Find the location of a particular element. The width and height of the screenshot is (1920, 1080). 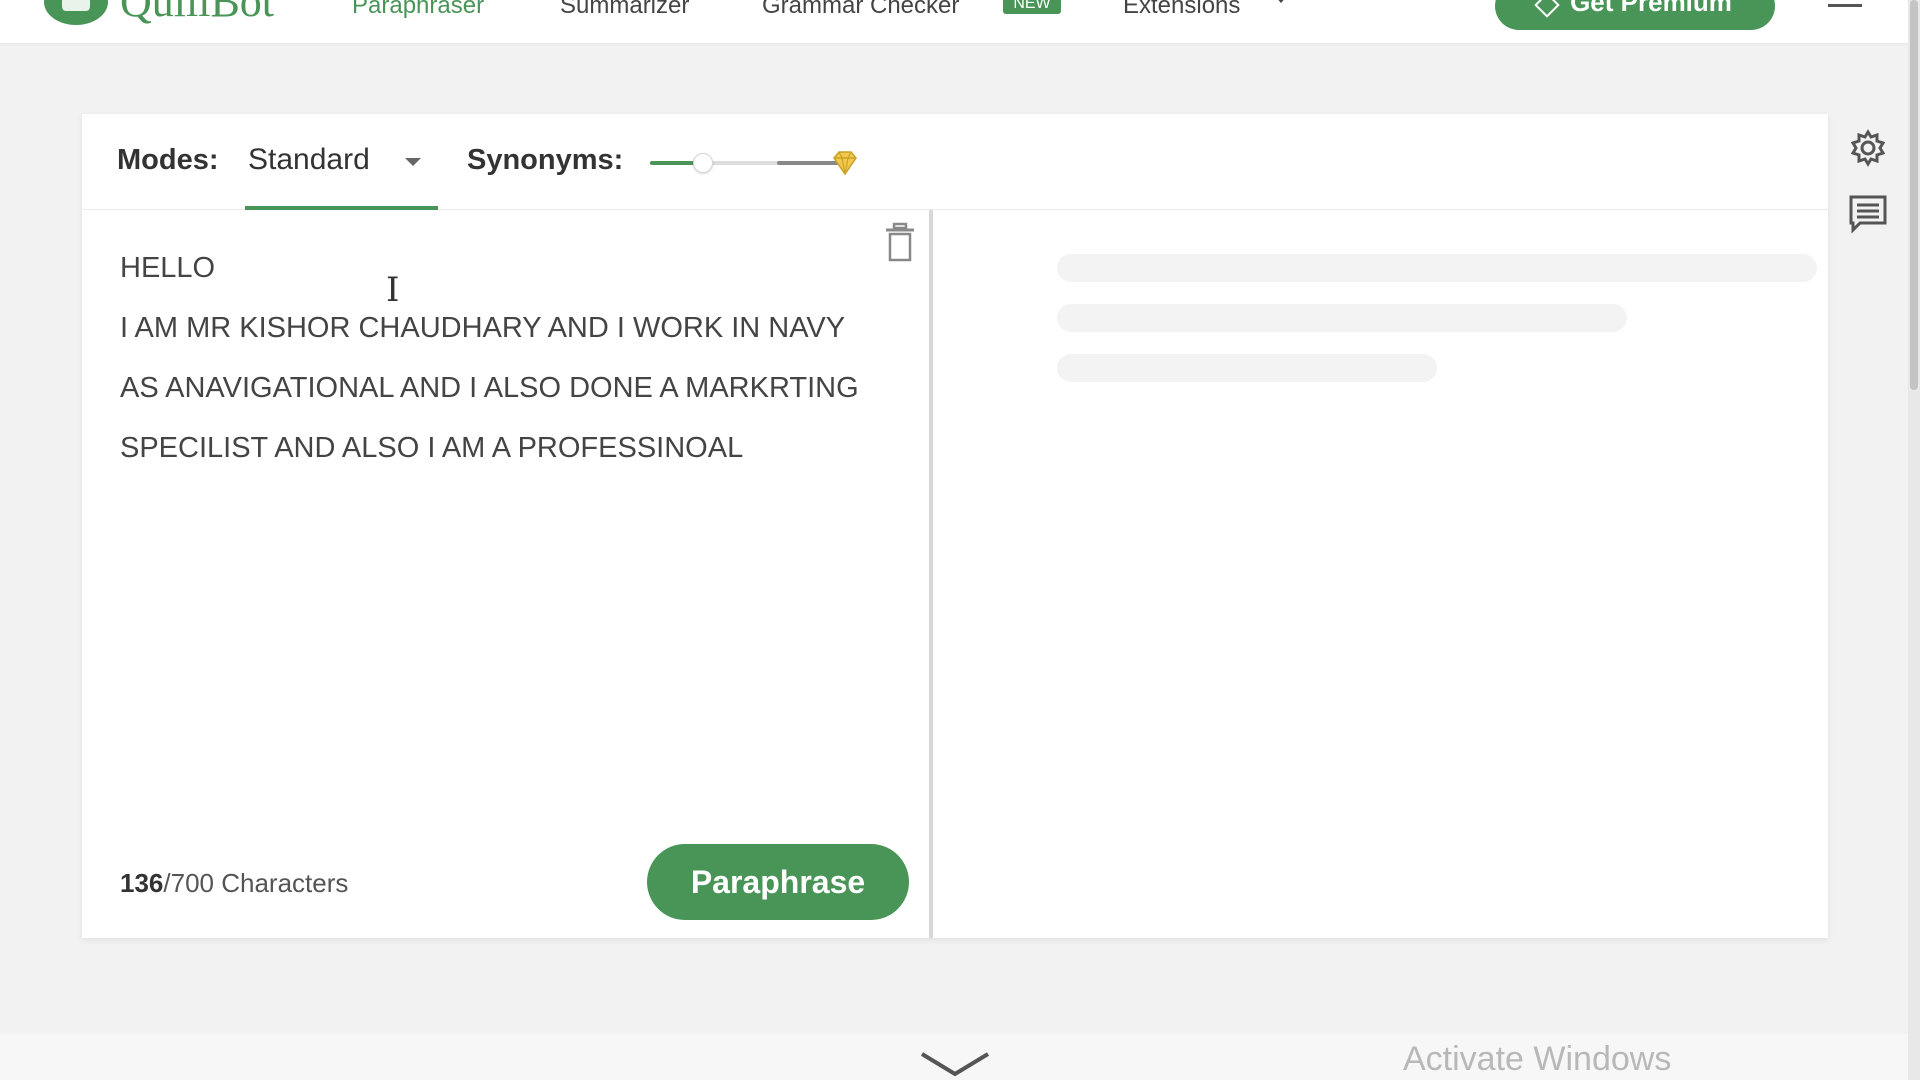

mode-toolbar: Modes: Standard Synonyms: is located at coordinates (955, 162).